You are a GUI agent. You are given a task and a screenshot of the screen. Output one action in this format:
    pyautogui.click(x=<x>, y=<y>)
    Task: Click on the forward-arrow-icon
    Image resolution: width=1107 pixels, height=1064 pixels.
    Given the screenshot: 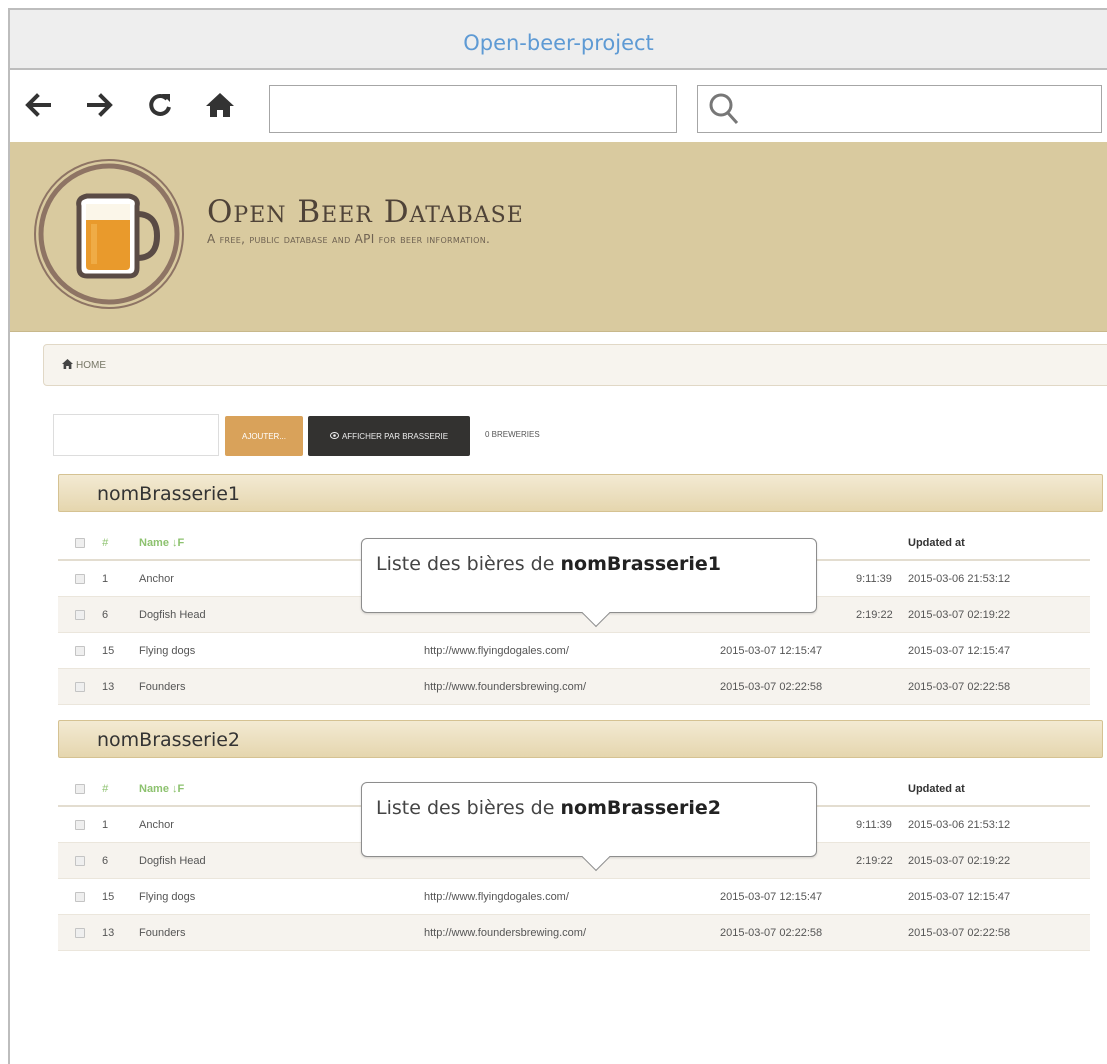 What is the action you would take?
    pyautogui.click(x=100, y=105)
    